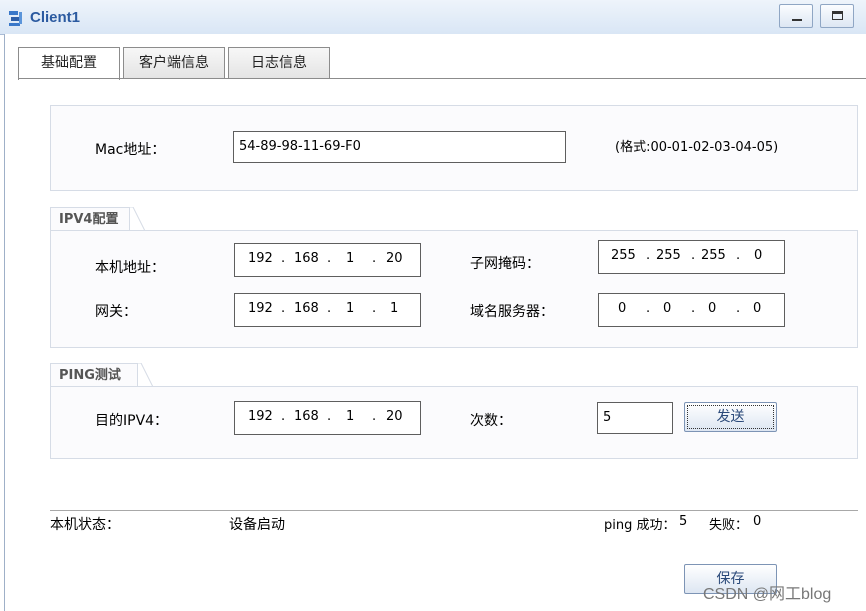 The height and width of the screenshot is (611, 866). I want to click on ping-target-input: 192 . 168 . 1 . 20, so click(327, 418).